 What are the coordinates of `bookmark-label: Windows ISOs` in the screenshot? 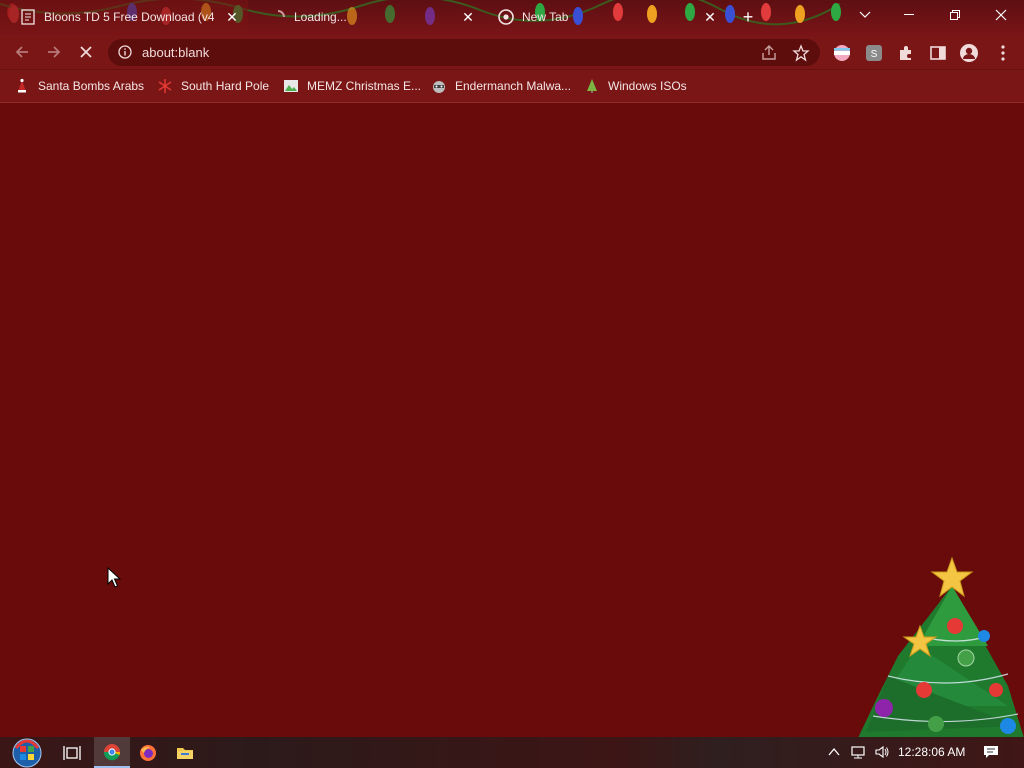 It's located at (647, 86).